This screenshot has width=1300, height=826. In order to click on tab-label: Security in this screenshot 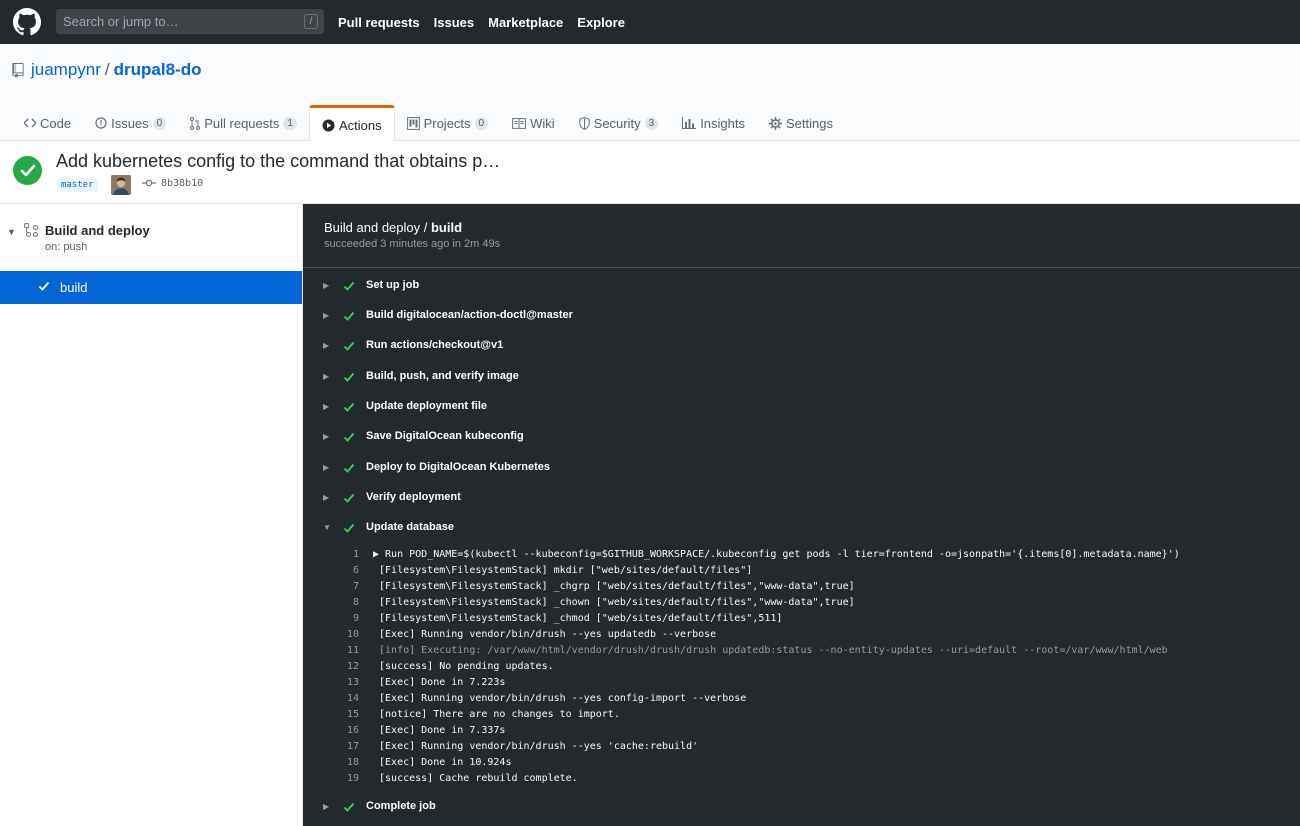, I will do `click(617, 123)`.